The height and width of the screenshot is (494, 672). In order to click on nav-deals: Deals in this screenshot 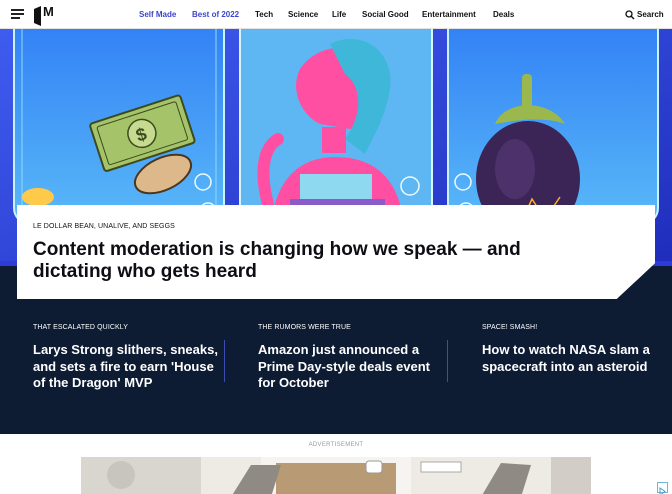, I will do `click(503, 14)`.